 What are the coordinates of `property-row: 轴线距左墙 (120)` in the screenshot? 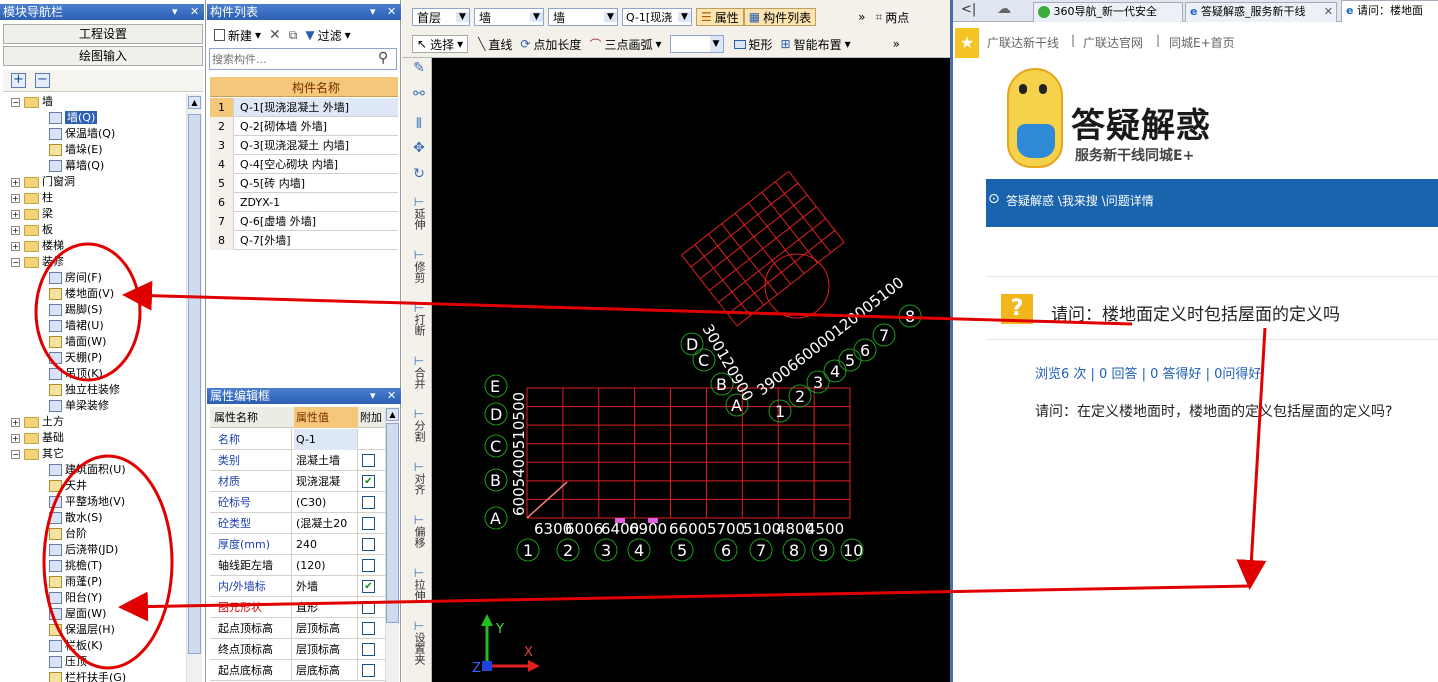 It's located at (297, 565).